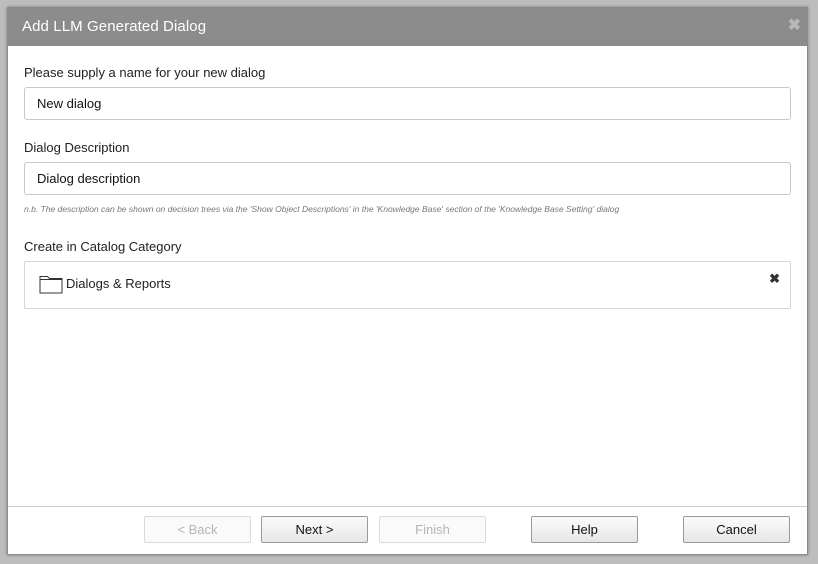  Describe the element at coordinates (407, 178) in the screenshot. I see `dialog-description-input` at that location.